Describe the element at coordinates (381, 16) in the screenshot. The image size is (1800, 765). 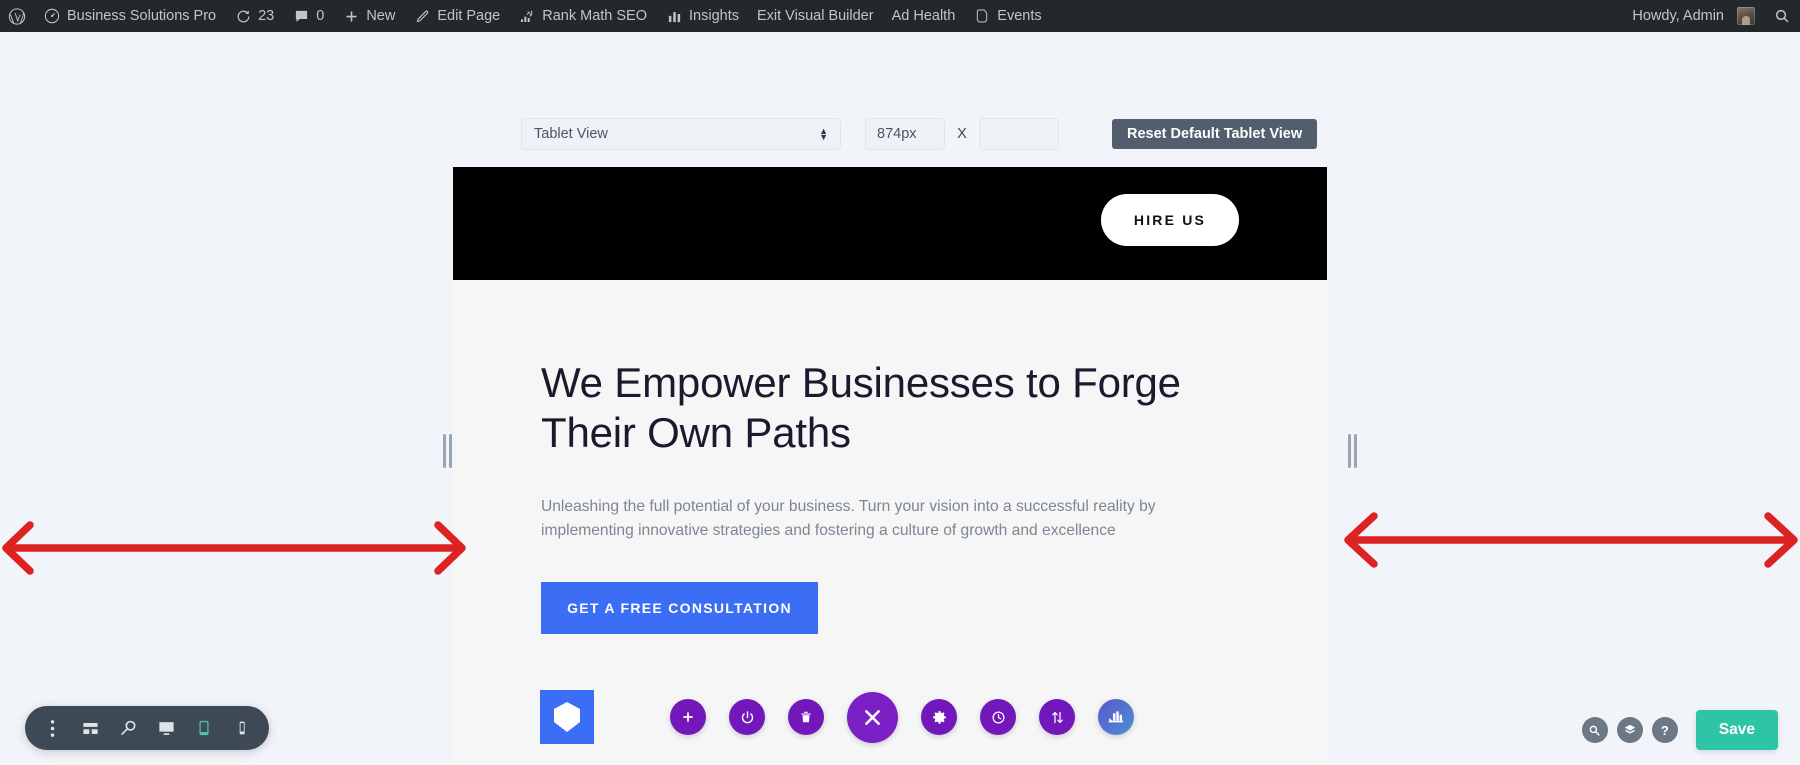
I see `adminbar-new-label: New` at that location.